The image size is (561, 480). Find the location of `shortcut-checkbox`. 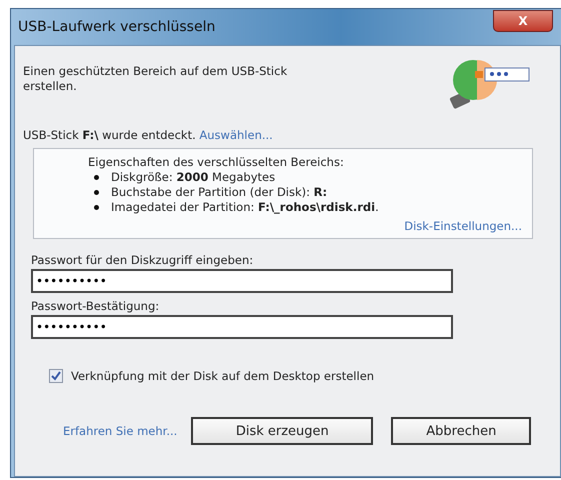

shortcut-checkbox is located at coordinates (56, 376).